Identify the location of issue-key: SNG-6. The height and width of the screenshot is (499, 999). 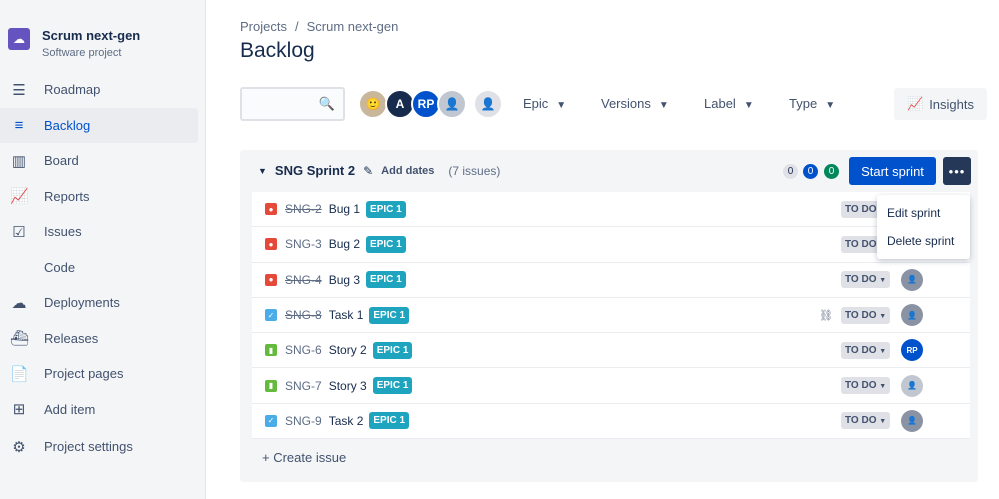
(303, 350).